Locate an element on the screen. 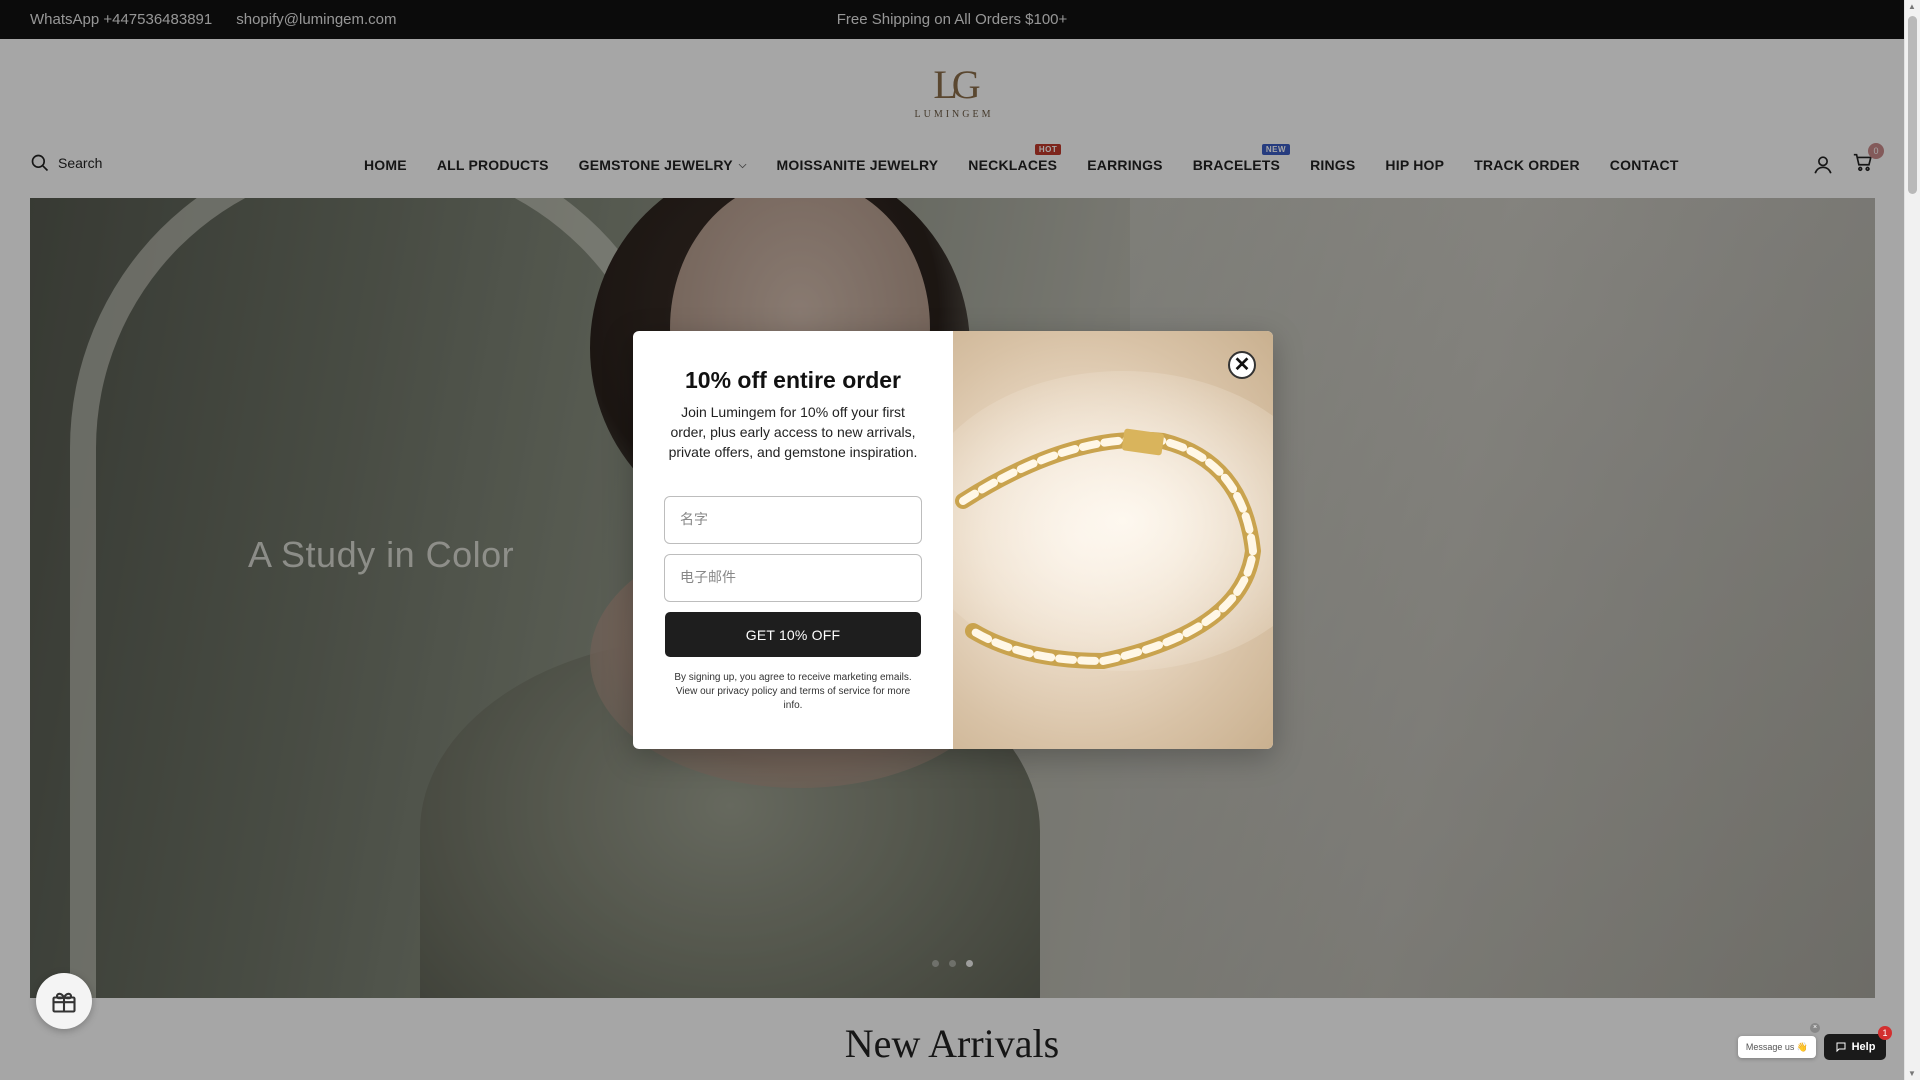  close-popup-button: ✕ is located at coordinates (1242, 365).